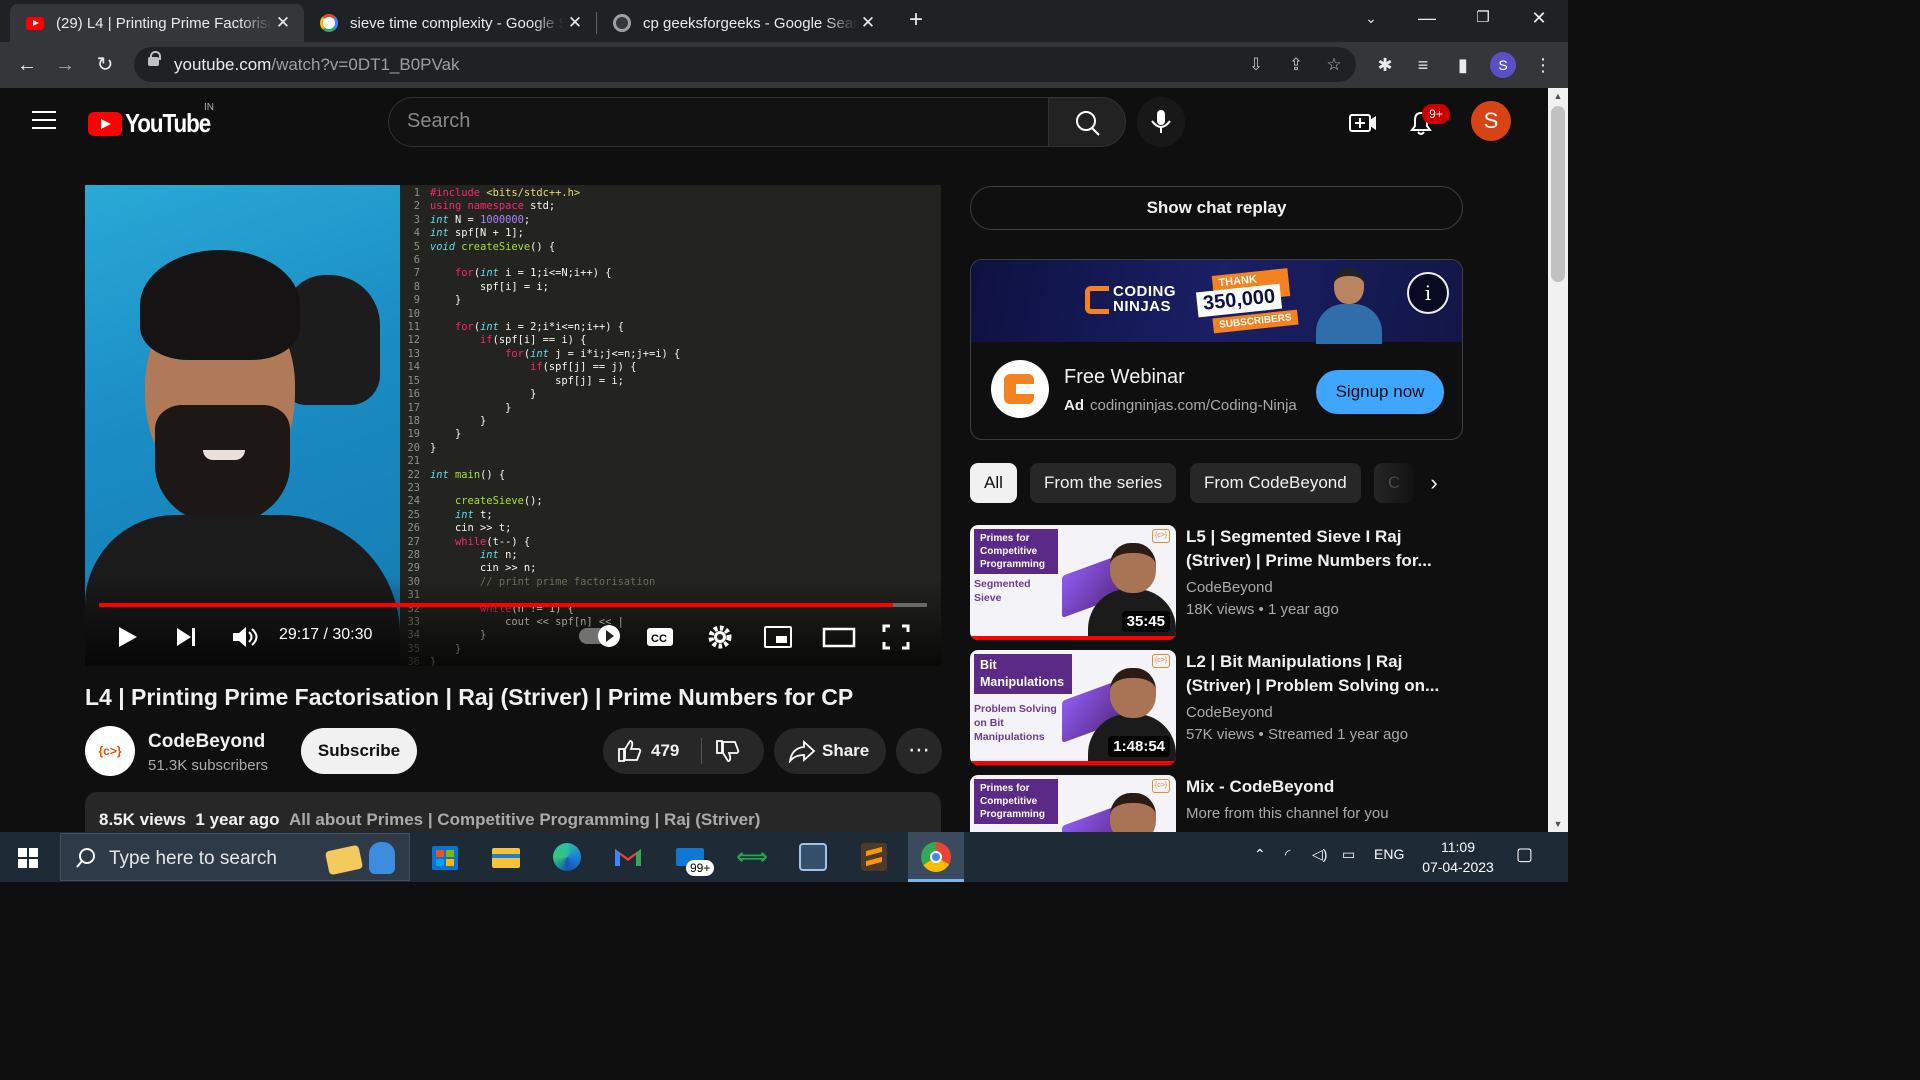  I want to click on back-button: ←, so click(27, 65).